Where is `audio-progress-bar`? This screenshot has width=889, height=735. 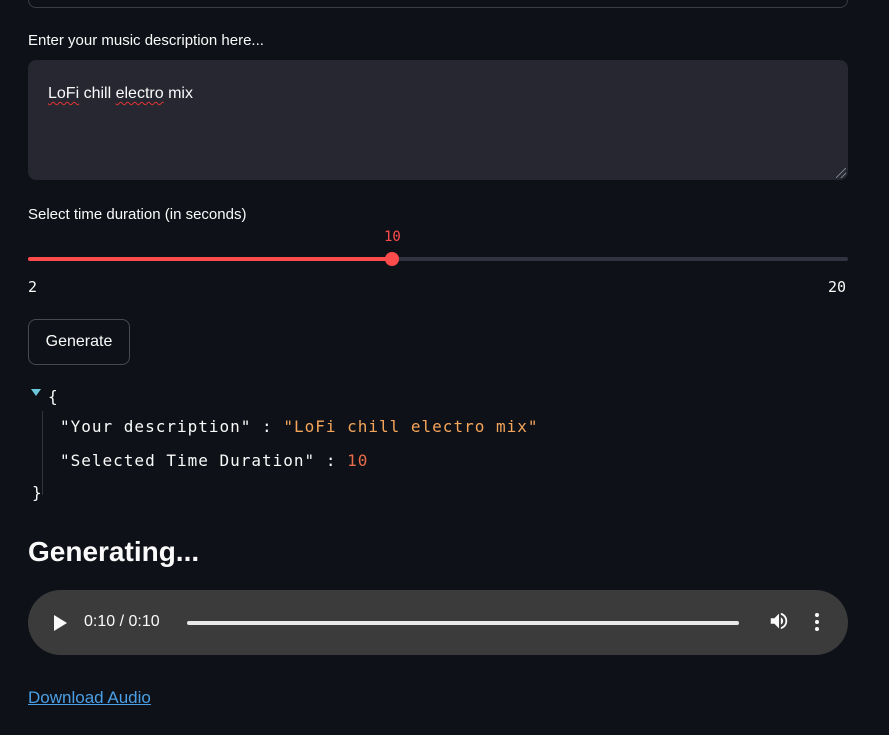 audio-progress-bar is located at coordinates (463, 623).